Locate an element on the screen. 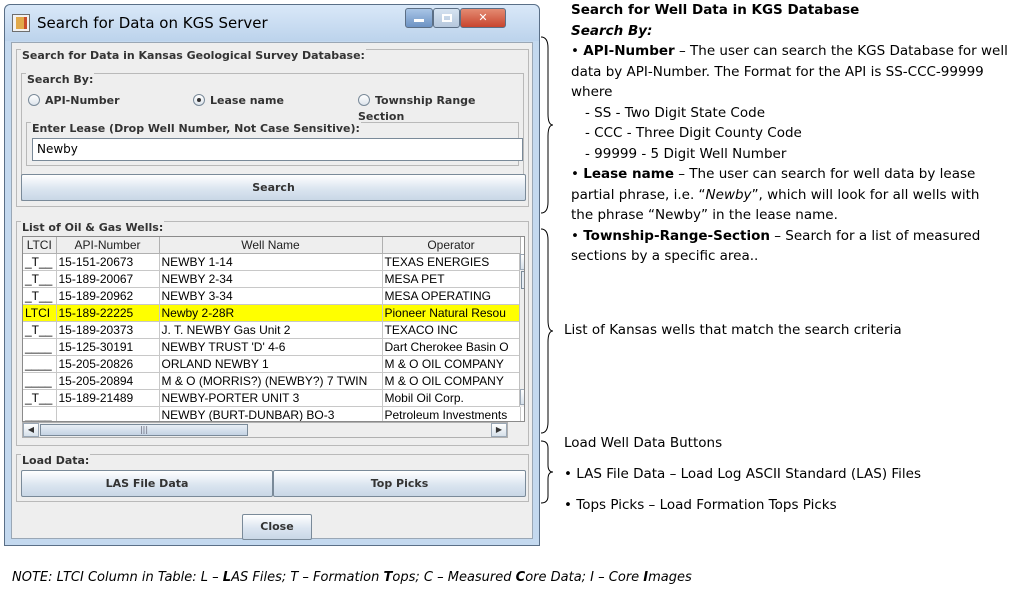 This screenshot has width=1013, height=596. list-brace is located at coordinates (547, 331).